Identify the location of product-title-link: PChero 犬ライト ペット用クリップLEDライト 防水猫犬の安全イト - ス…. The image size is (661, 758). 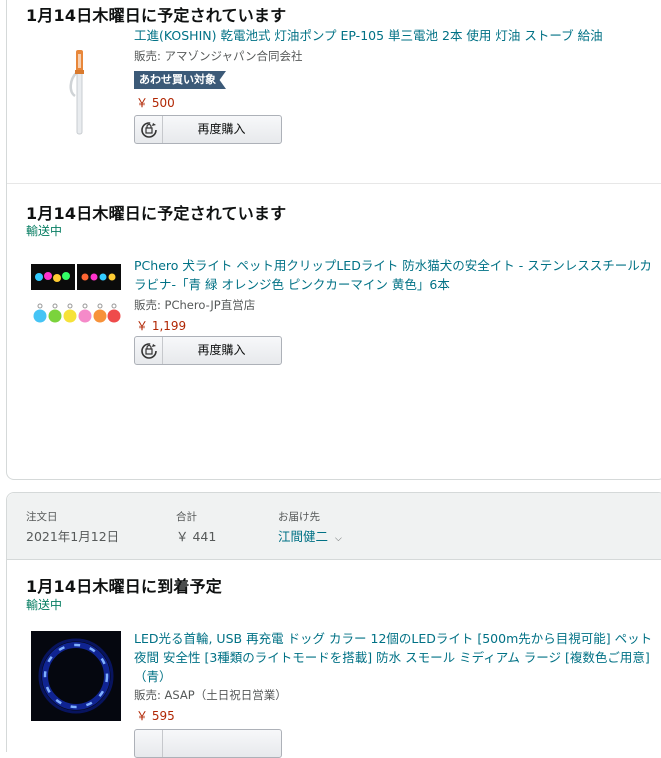
(395, 275).